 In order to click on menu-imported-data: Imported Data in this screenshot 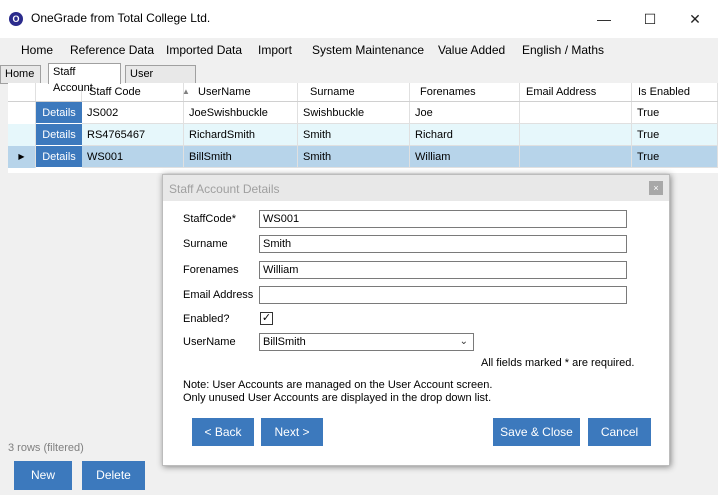, I will do `click(204, 50)`.